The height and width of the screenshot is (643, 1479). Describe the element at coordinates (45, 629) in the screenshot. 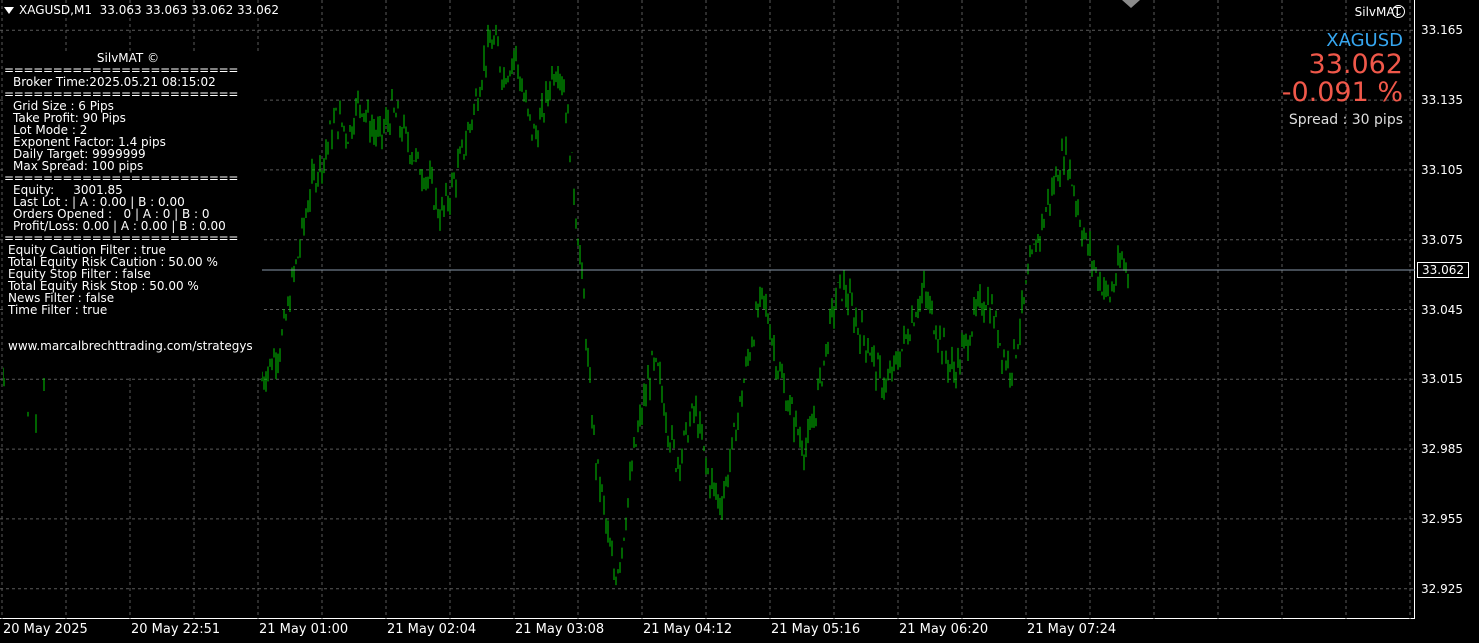

I see `x-tick-label: 20 May 2025` at that location.